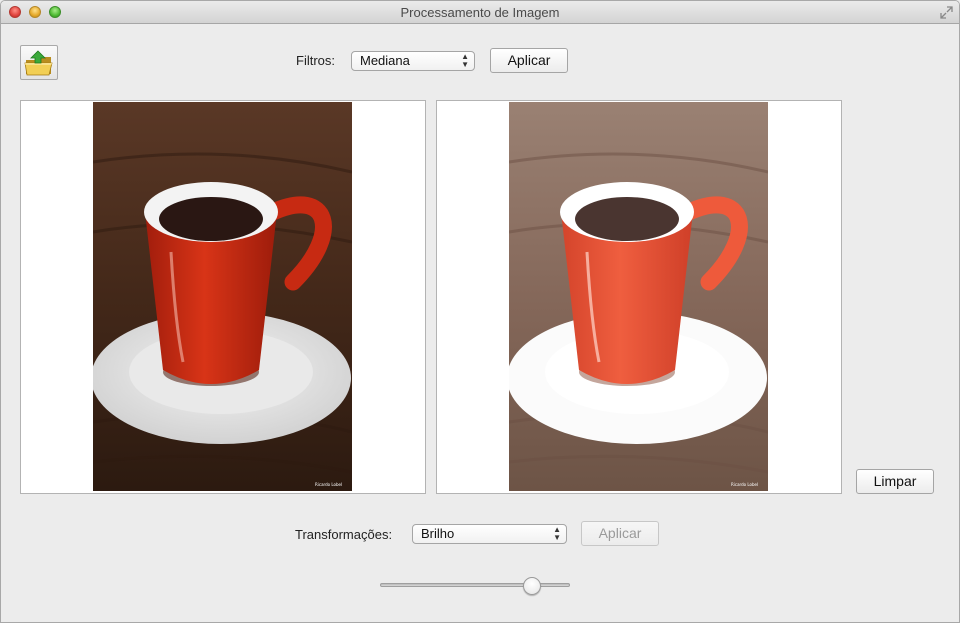  I want to click on filters-label: Filtros:, so click(315, 60).